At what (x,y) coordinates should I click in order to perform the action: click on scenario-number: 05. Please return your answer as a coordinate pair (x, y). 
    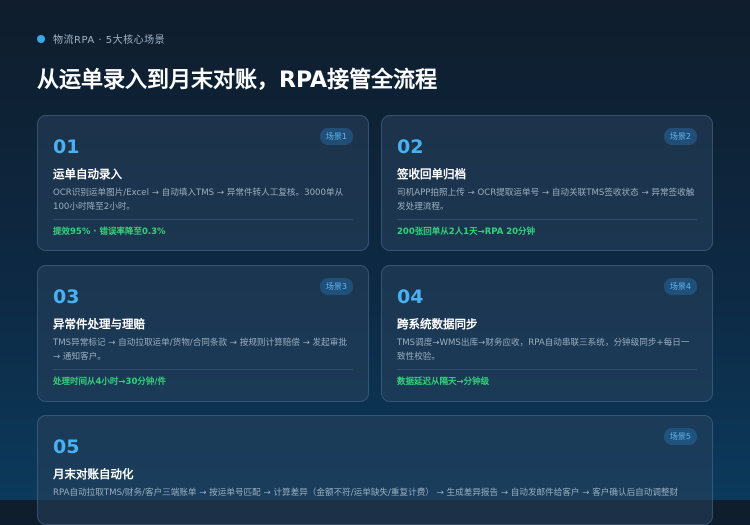
    Looking at the image, I should click on (66, 447).